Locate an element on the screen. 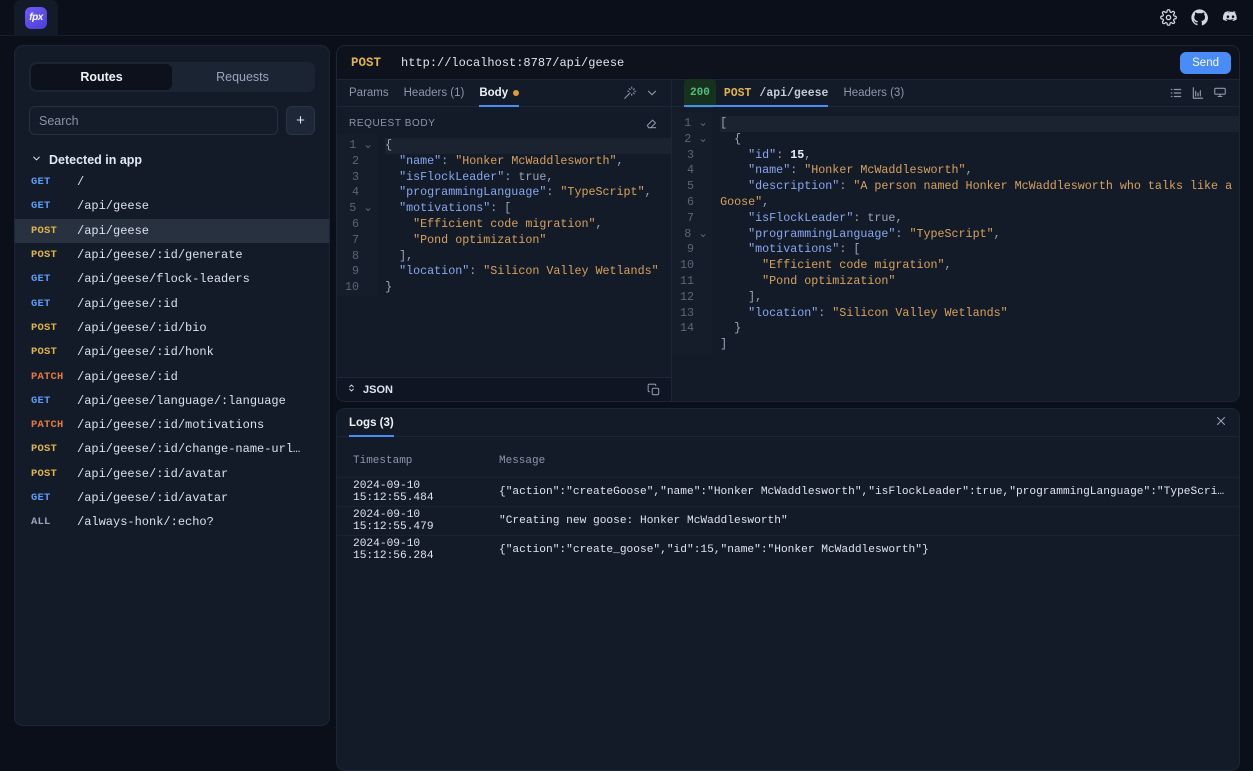 The width and height of the screenshot is (1253, 771). tab-headers: Headers (1) is located at coordinates (434, 93).